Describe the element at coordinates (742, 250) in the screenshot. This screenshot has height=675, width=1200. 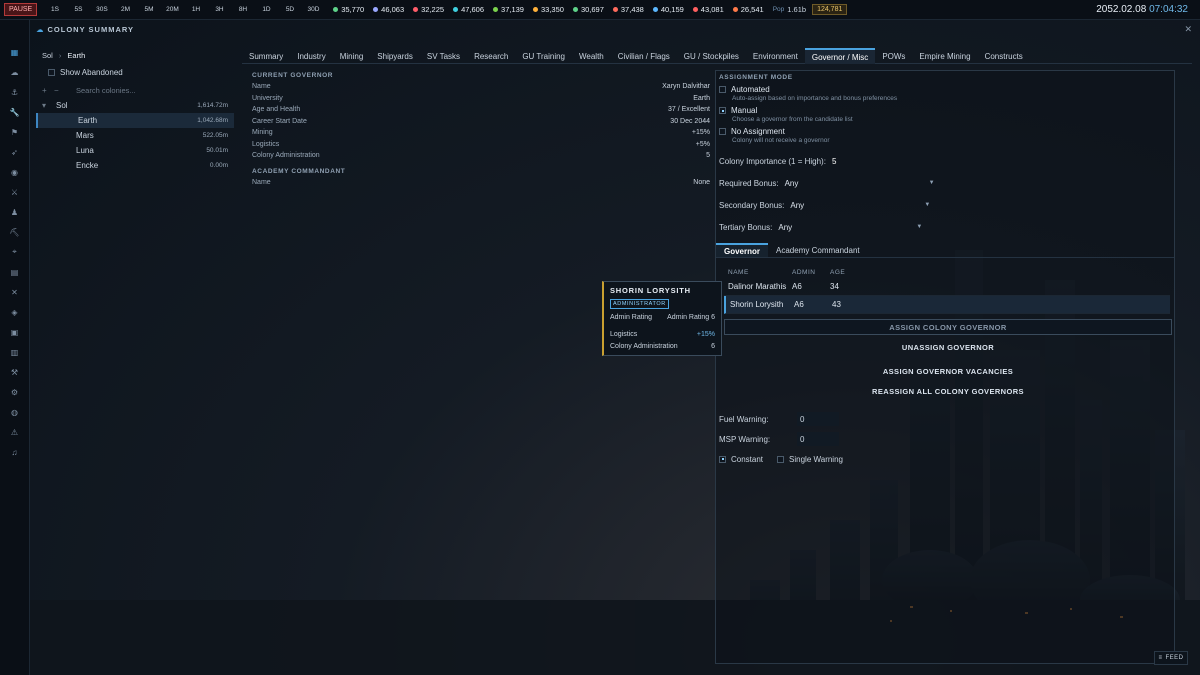
I see `subtab-governor: Governor` at that location.